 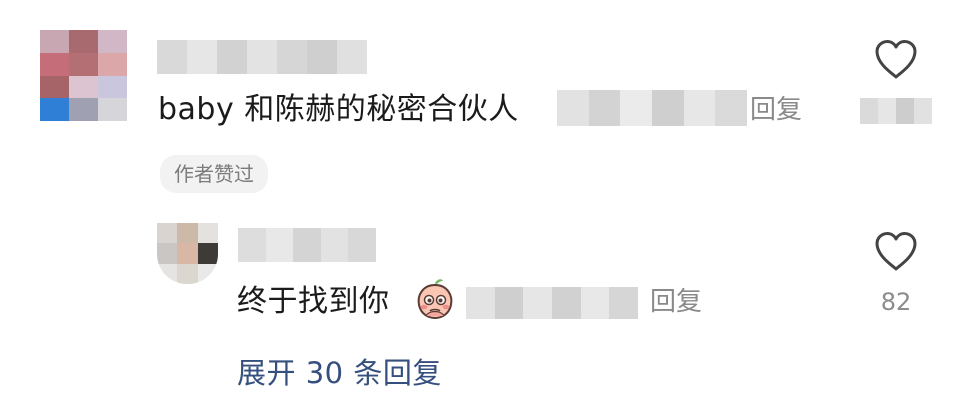 I want to click on avatar, so click(x=83, y=75).